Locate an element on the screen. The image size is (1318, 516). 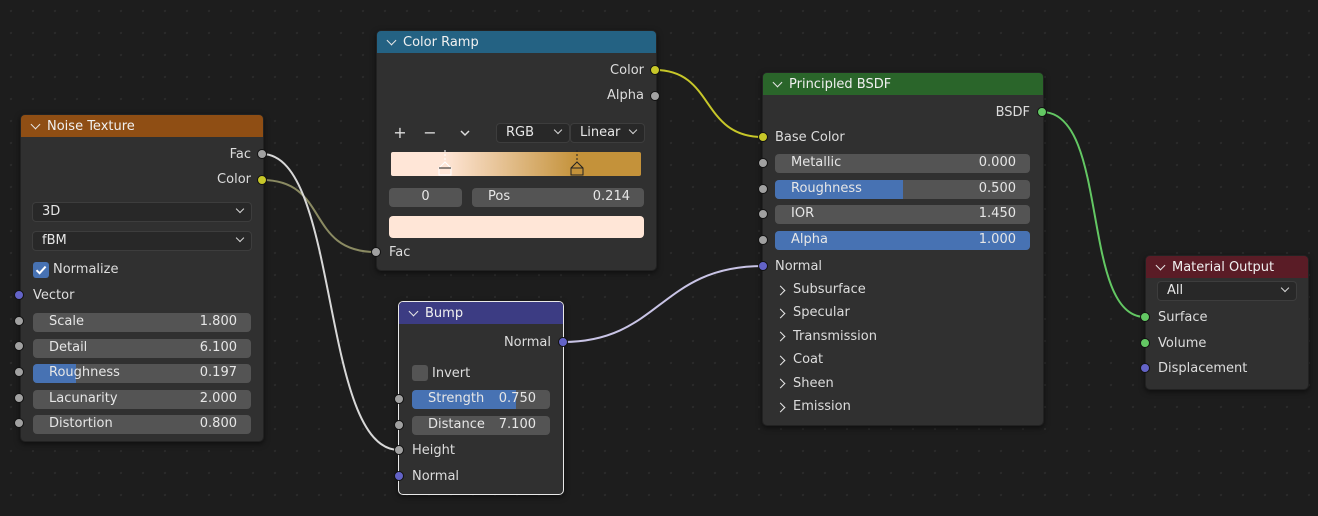
panel-label: Subsurface is located at coordinates (829, 289).